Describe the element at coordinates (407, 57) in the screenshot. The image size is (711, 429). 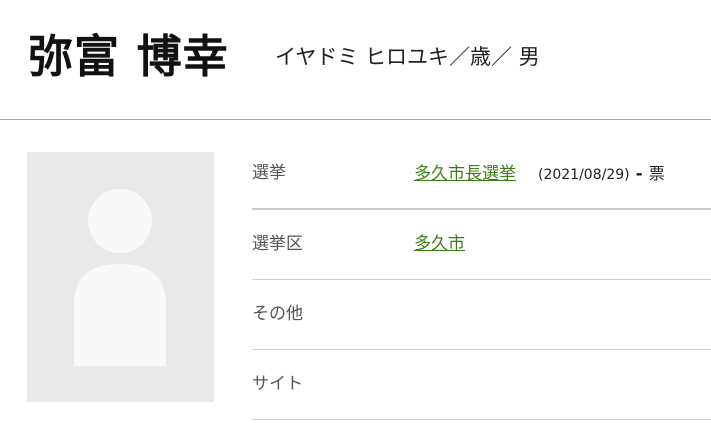
I see `candidate-subinfo: イヤドミ ヒロユキ／歳／ 男` at that location.